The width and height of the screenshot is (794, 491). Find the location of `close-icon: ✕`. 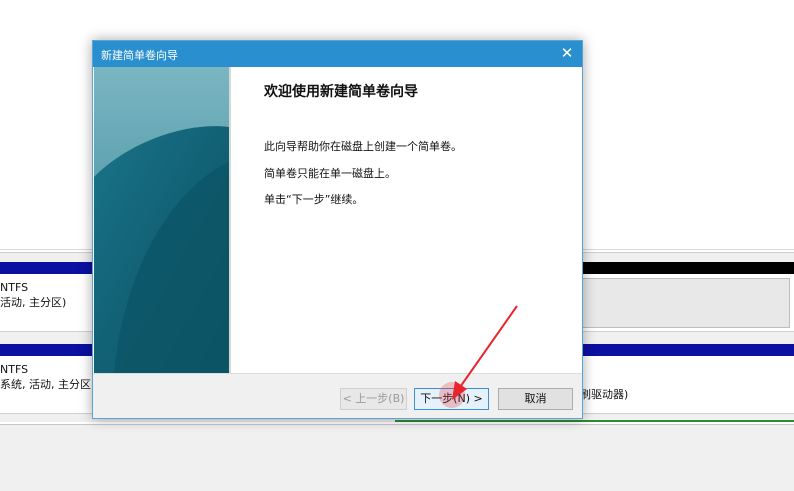

close-icon: ✕ is located at coordinates (567, 53).